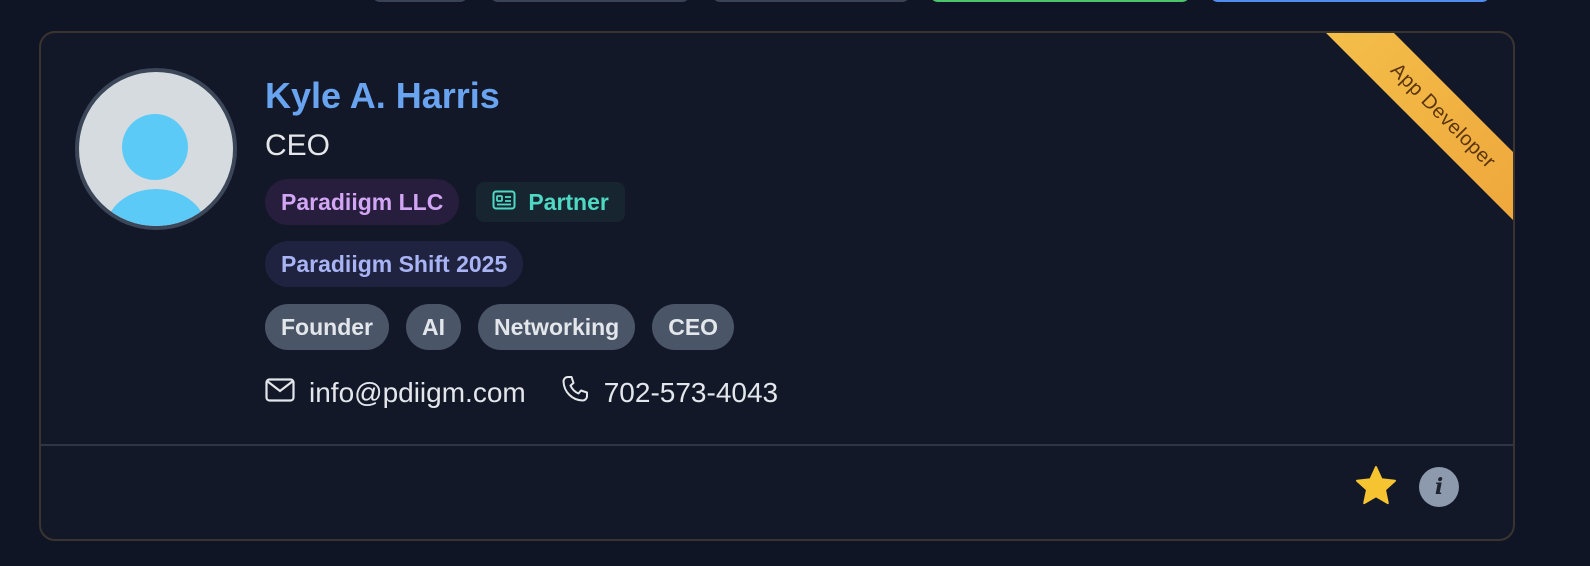  Describe the element at coordinates (568, 201) in the screenshot. I see `partner-label: Partner` at that location.